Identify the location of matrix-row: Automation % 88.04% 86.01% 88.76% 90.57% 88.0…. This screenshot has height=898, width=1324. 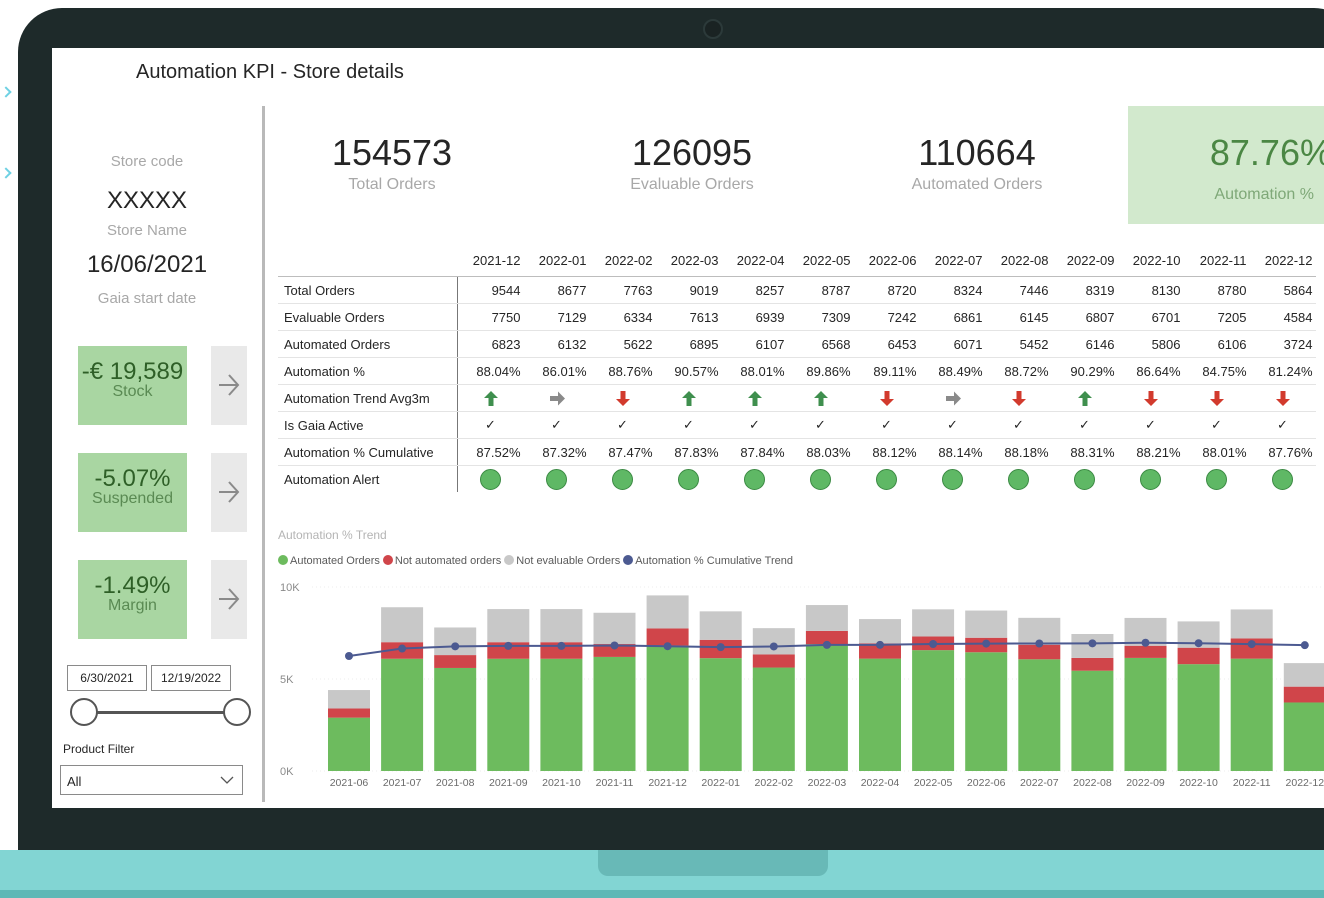
(797, 371).